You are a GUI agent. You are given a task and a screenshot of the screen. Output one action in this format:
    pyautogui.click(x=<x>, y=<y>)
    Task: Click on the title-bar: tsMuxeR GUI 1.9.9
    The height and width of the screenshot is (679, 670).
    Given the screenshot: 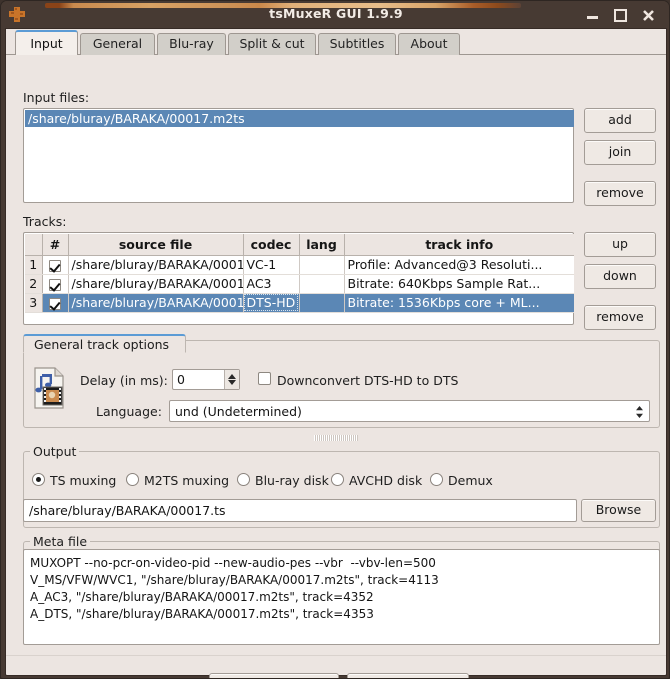 What is the action you would take?
    pyautogui.click(x=335, y=14)
    